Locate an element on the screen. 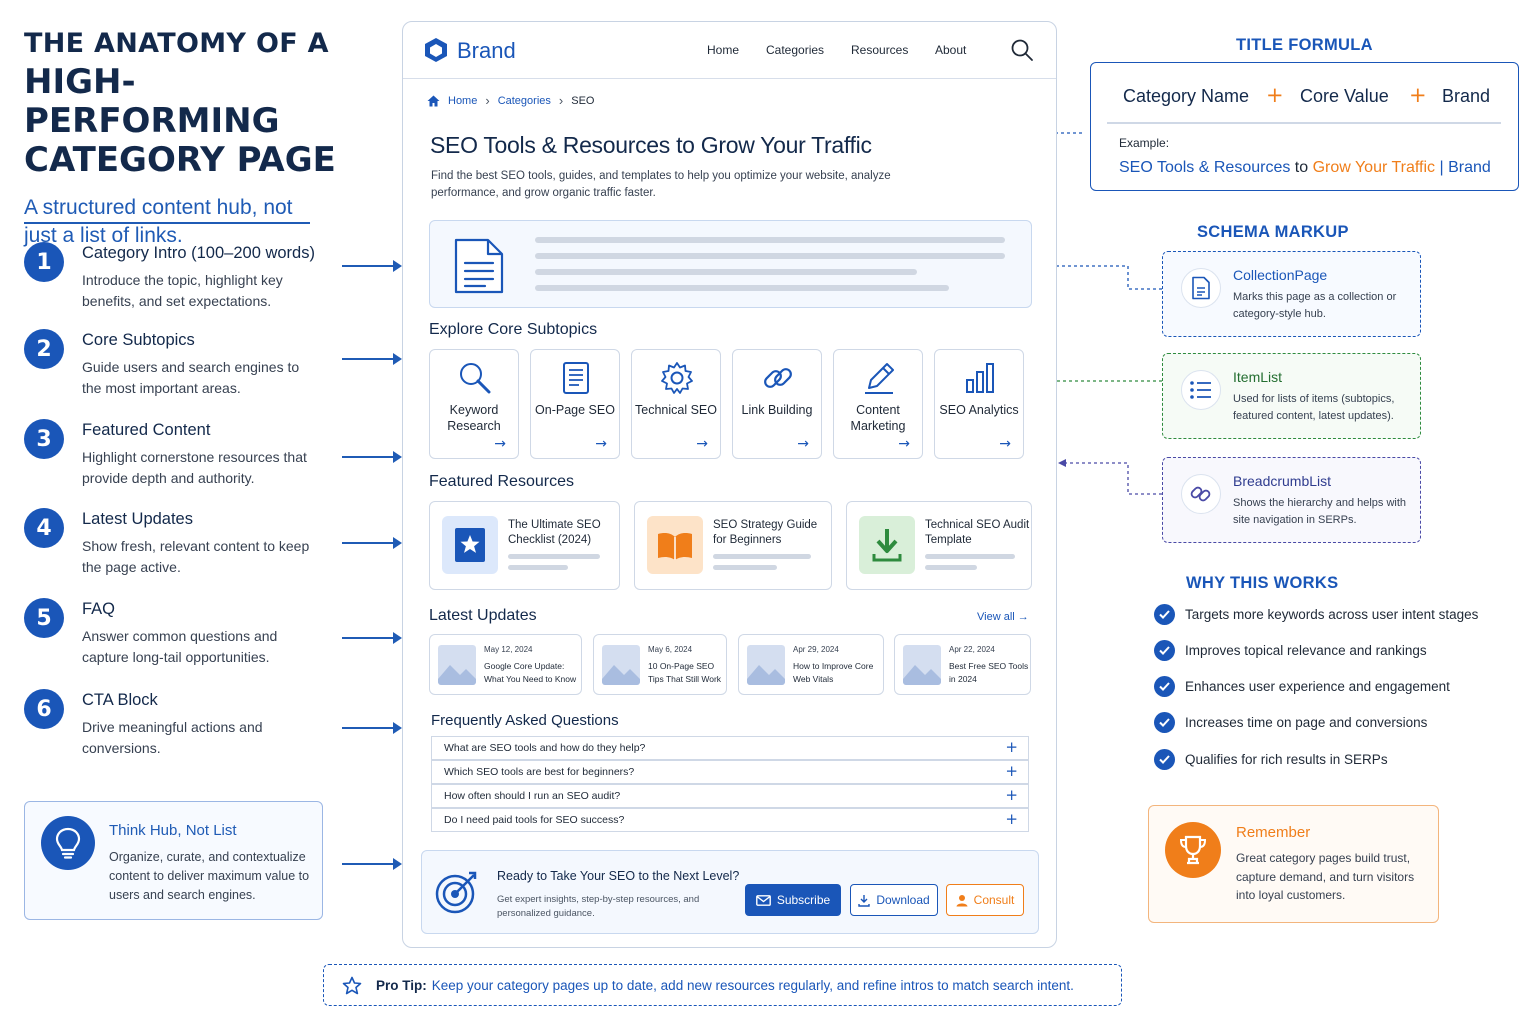  faq-question: How often should I run an SEO audit? is located at coordinates (532, 796).